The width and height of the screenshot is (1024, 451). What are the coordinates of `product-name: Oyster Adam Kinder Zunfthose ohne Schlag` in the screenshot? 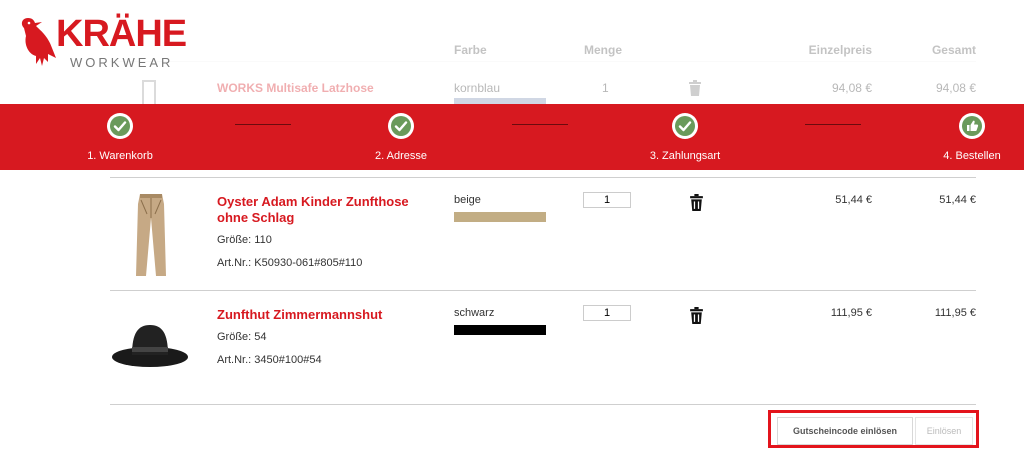 It's located at (322, 210).